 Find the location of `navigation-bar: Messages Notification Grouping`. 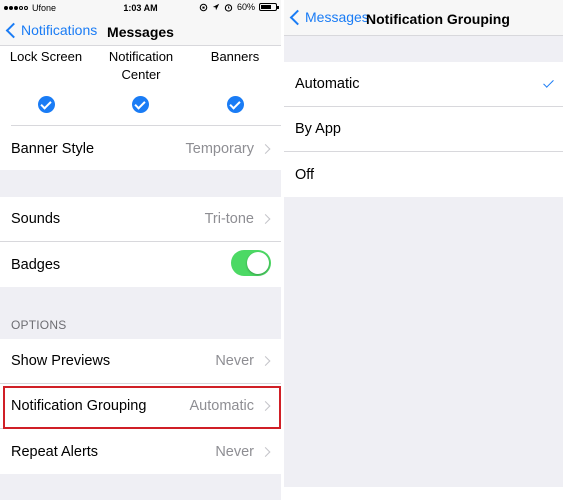

navigation-bar: Messages Notification Grouping is located at coordinates (423, 18).